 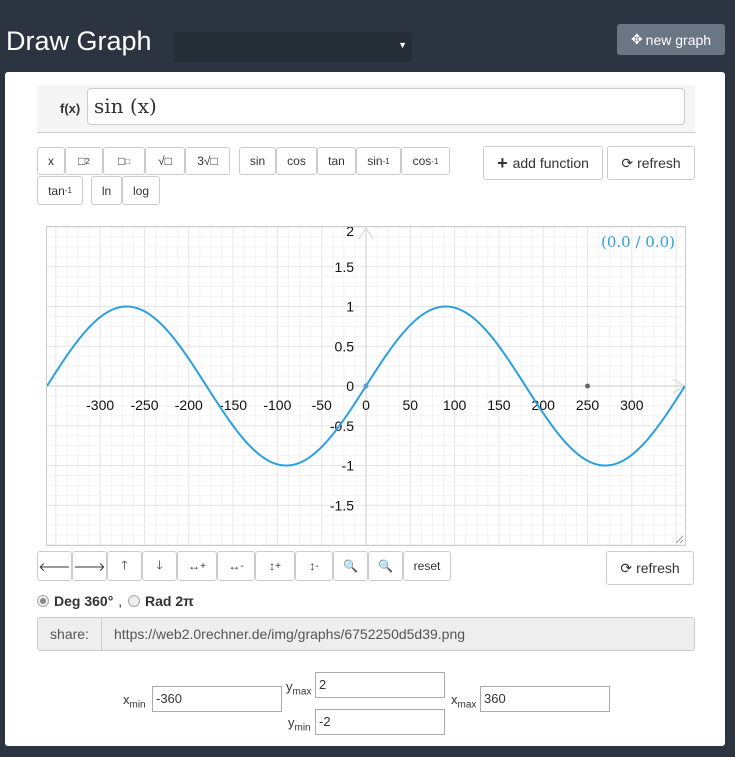 What do you see at coordinates (43, 601) in the screenshot?
I see `radio-checked-icon` at bounding box center [43, 601].